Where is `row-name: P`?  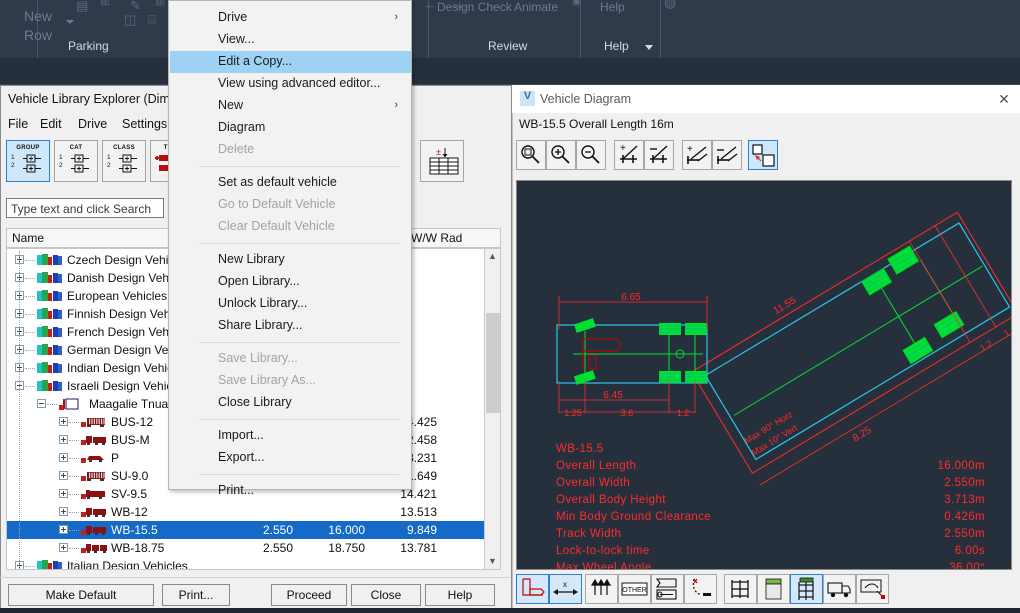
row-name: P is located at coordinates (115, 458).